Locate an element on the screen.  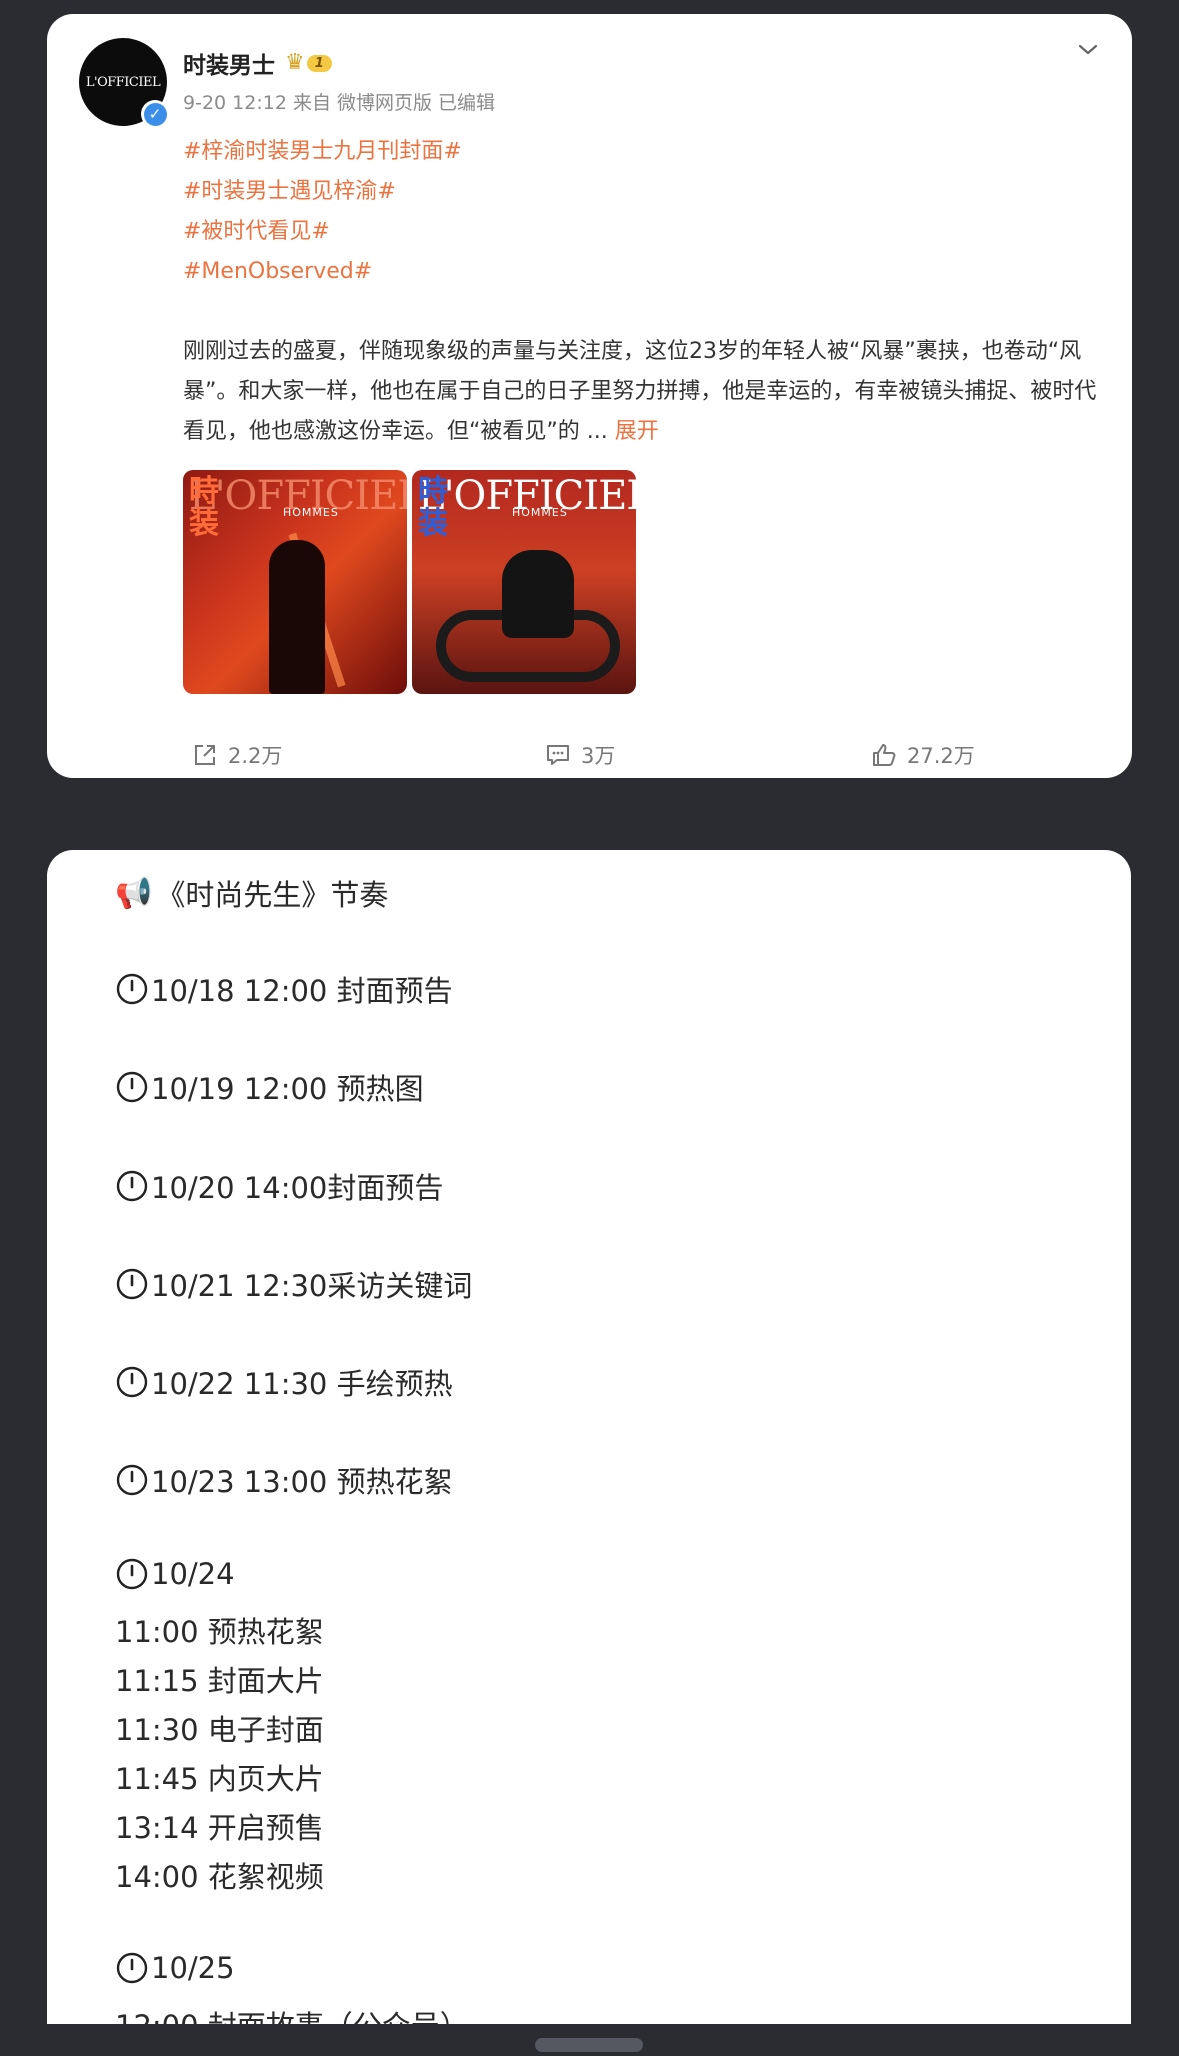
author-row: 时装男士 ♛ 1 is located at coordinates (257, 63).